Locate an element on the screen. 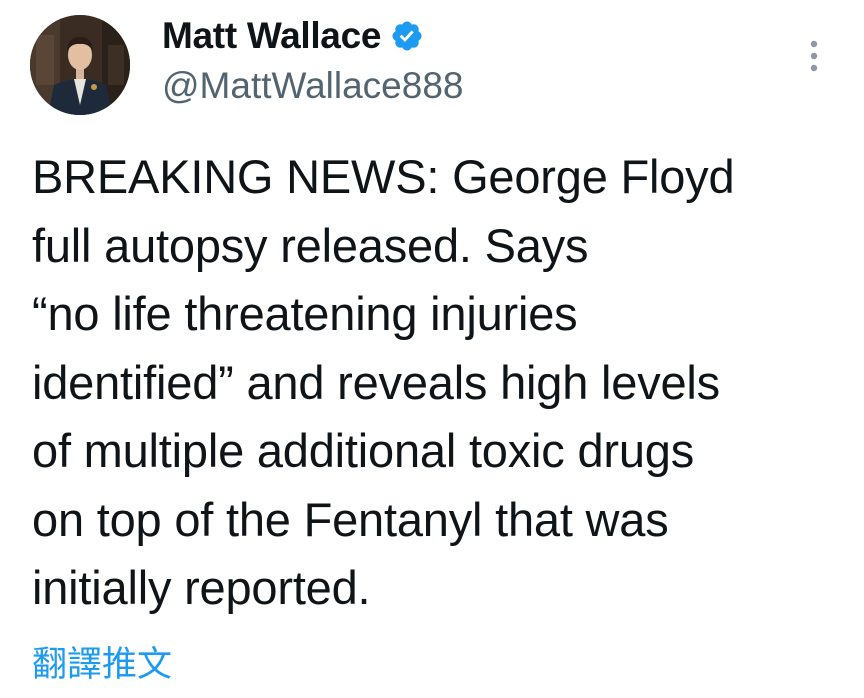  verified-badge-icon is located at coordinates (407, 36).